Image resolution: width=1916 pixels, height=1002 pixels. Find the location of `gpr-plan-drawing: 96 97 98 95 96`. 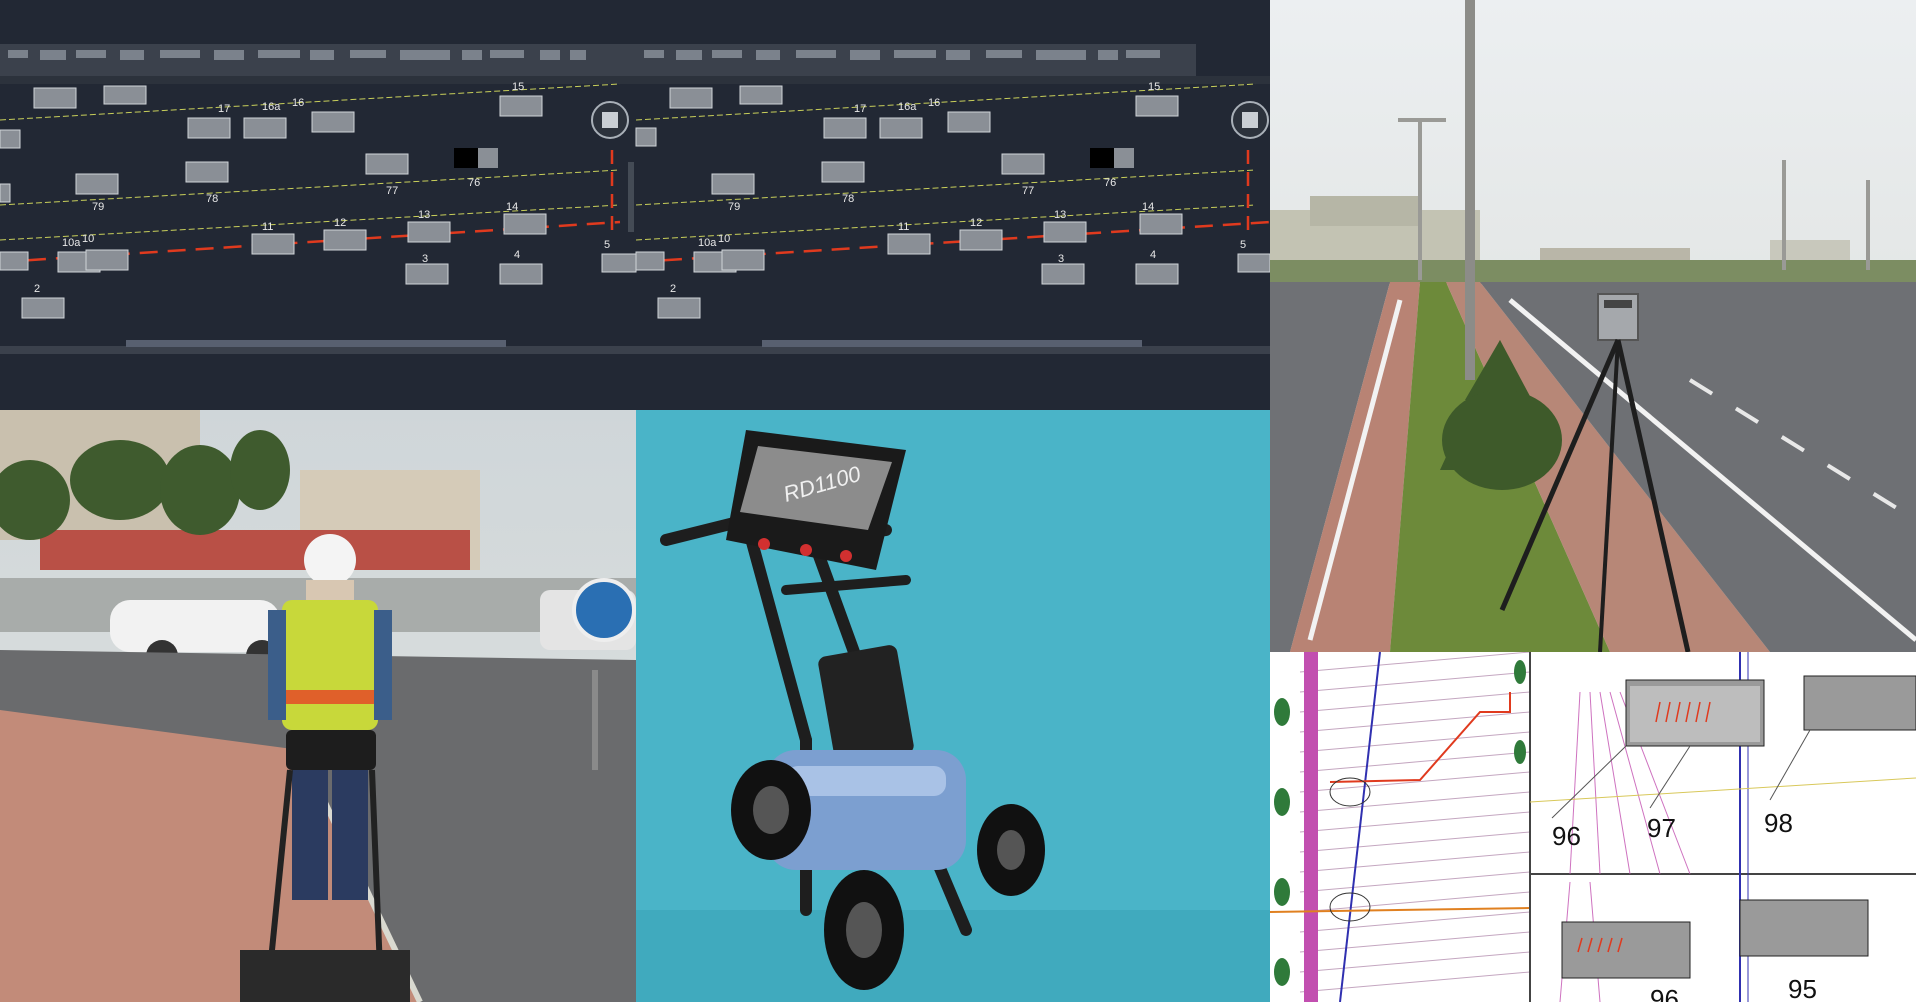

gpr-plan-drawing: 96 97 98 95 96 is located at coordinates (1593, 827).